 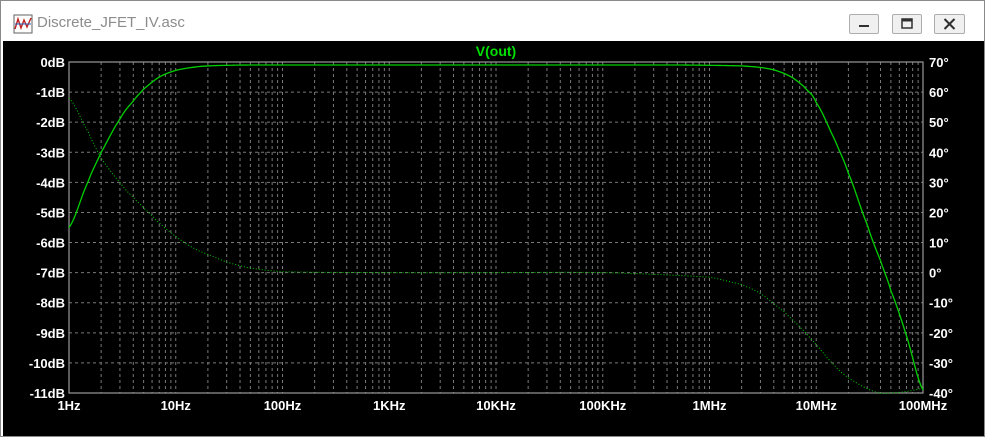 I want to click on minimize-icon, so click(x=864, y=26).